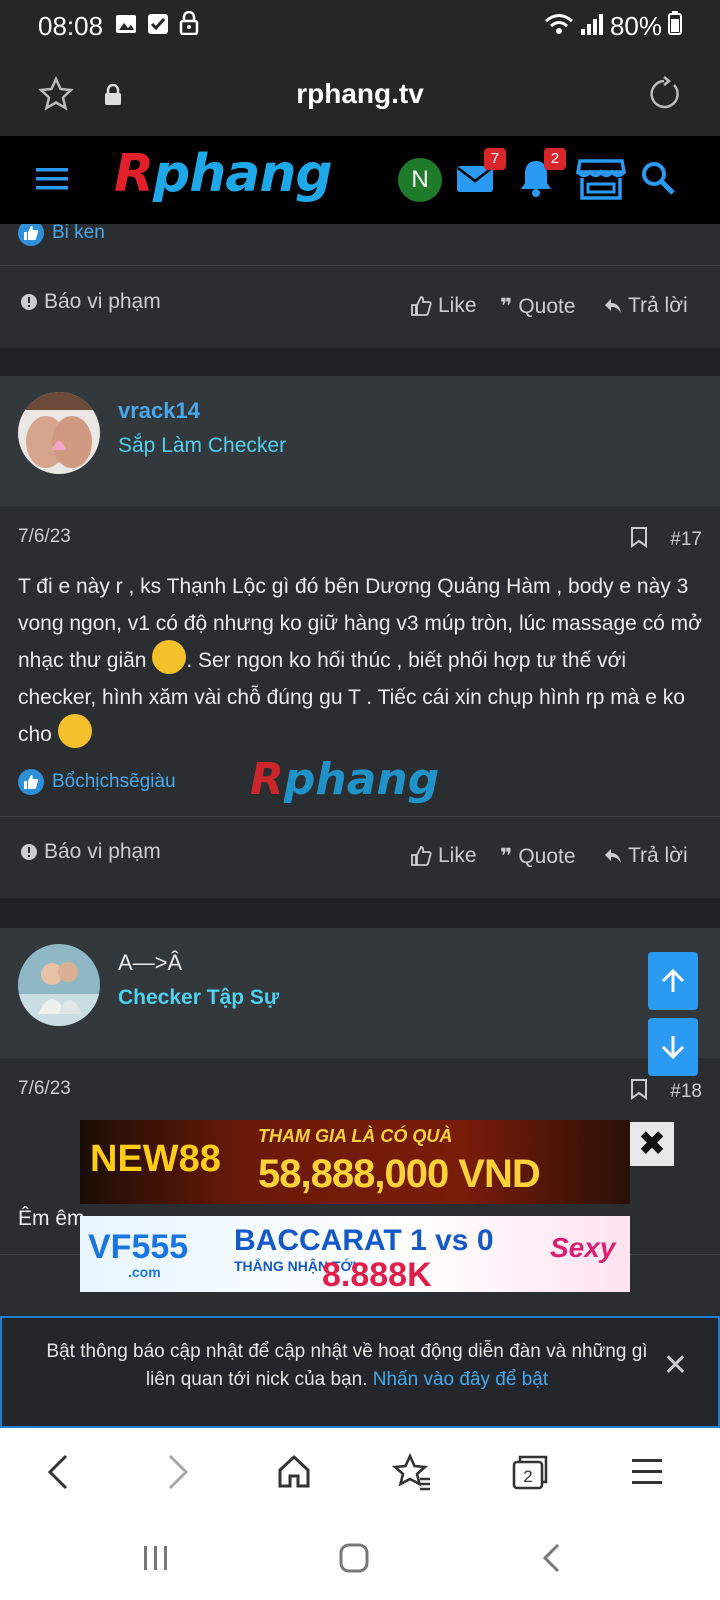 This screenshot has height=1600, width=720. I want to click on status-bar: 08:08 80%, so click(360, 26).